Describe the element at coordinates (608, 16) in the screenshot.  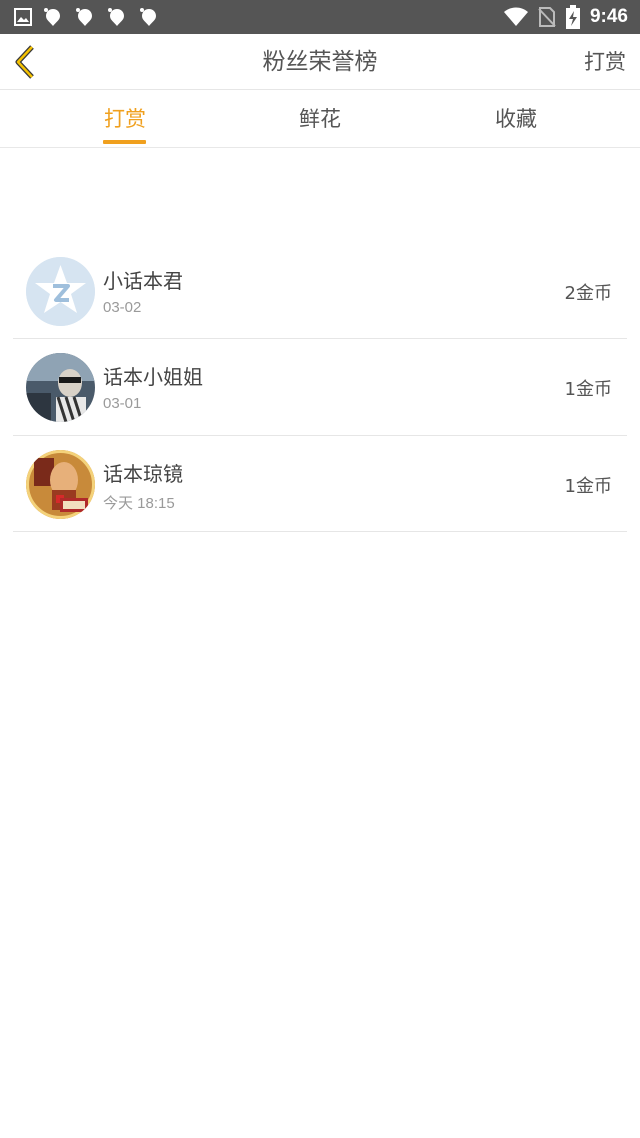
I see `status-time: 9:46` at that location.